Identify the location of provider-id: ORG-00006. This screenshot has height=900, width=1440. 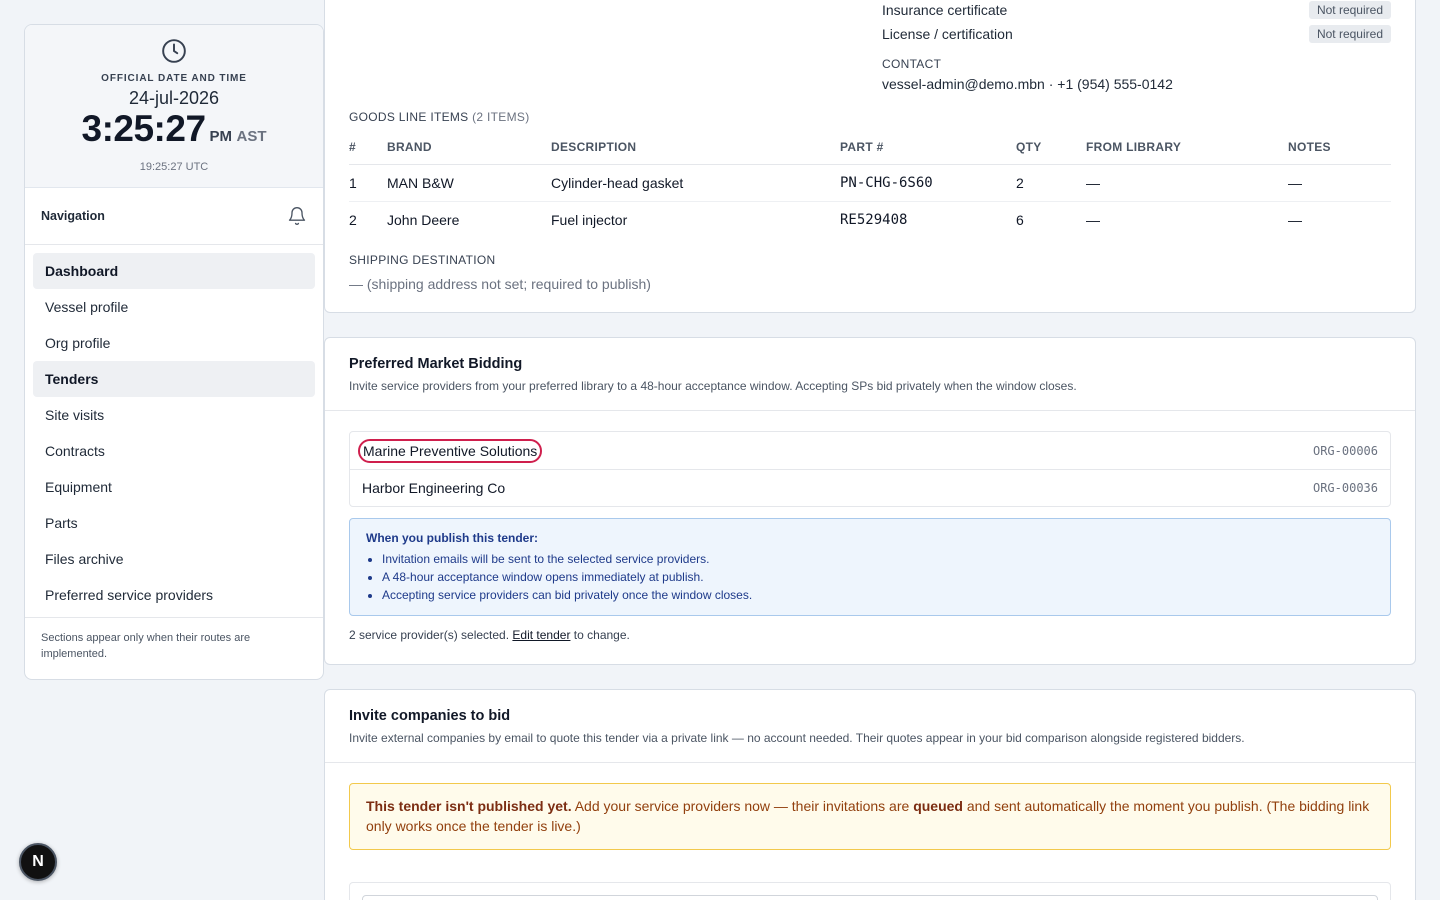
(1345, 450).